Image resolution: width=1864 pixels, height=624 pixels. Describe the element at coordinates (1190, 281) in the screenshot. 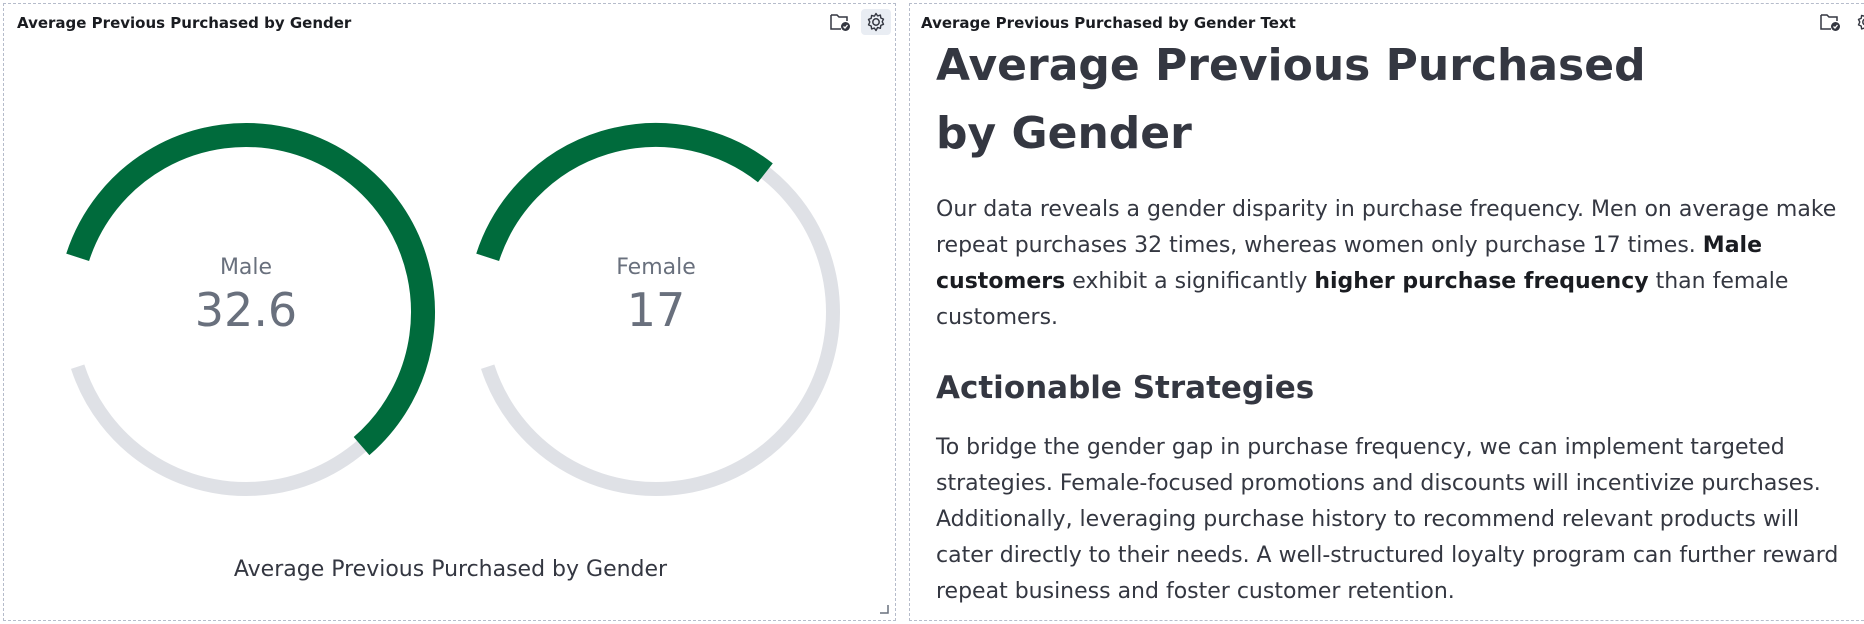

I see `intro-text-2: exhibit a significantly` at that location.